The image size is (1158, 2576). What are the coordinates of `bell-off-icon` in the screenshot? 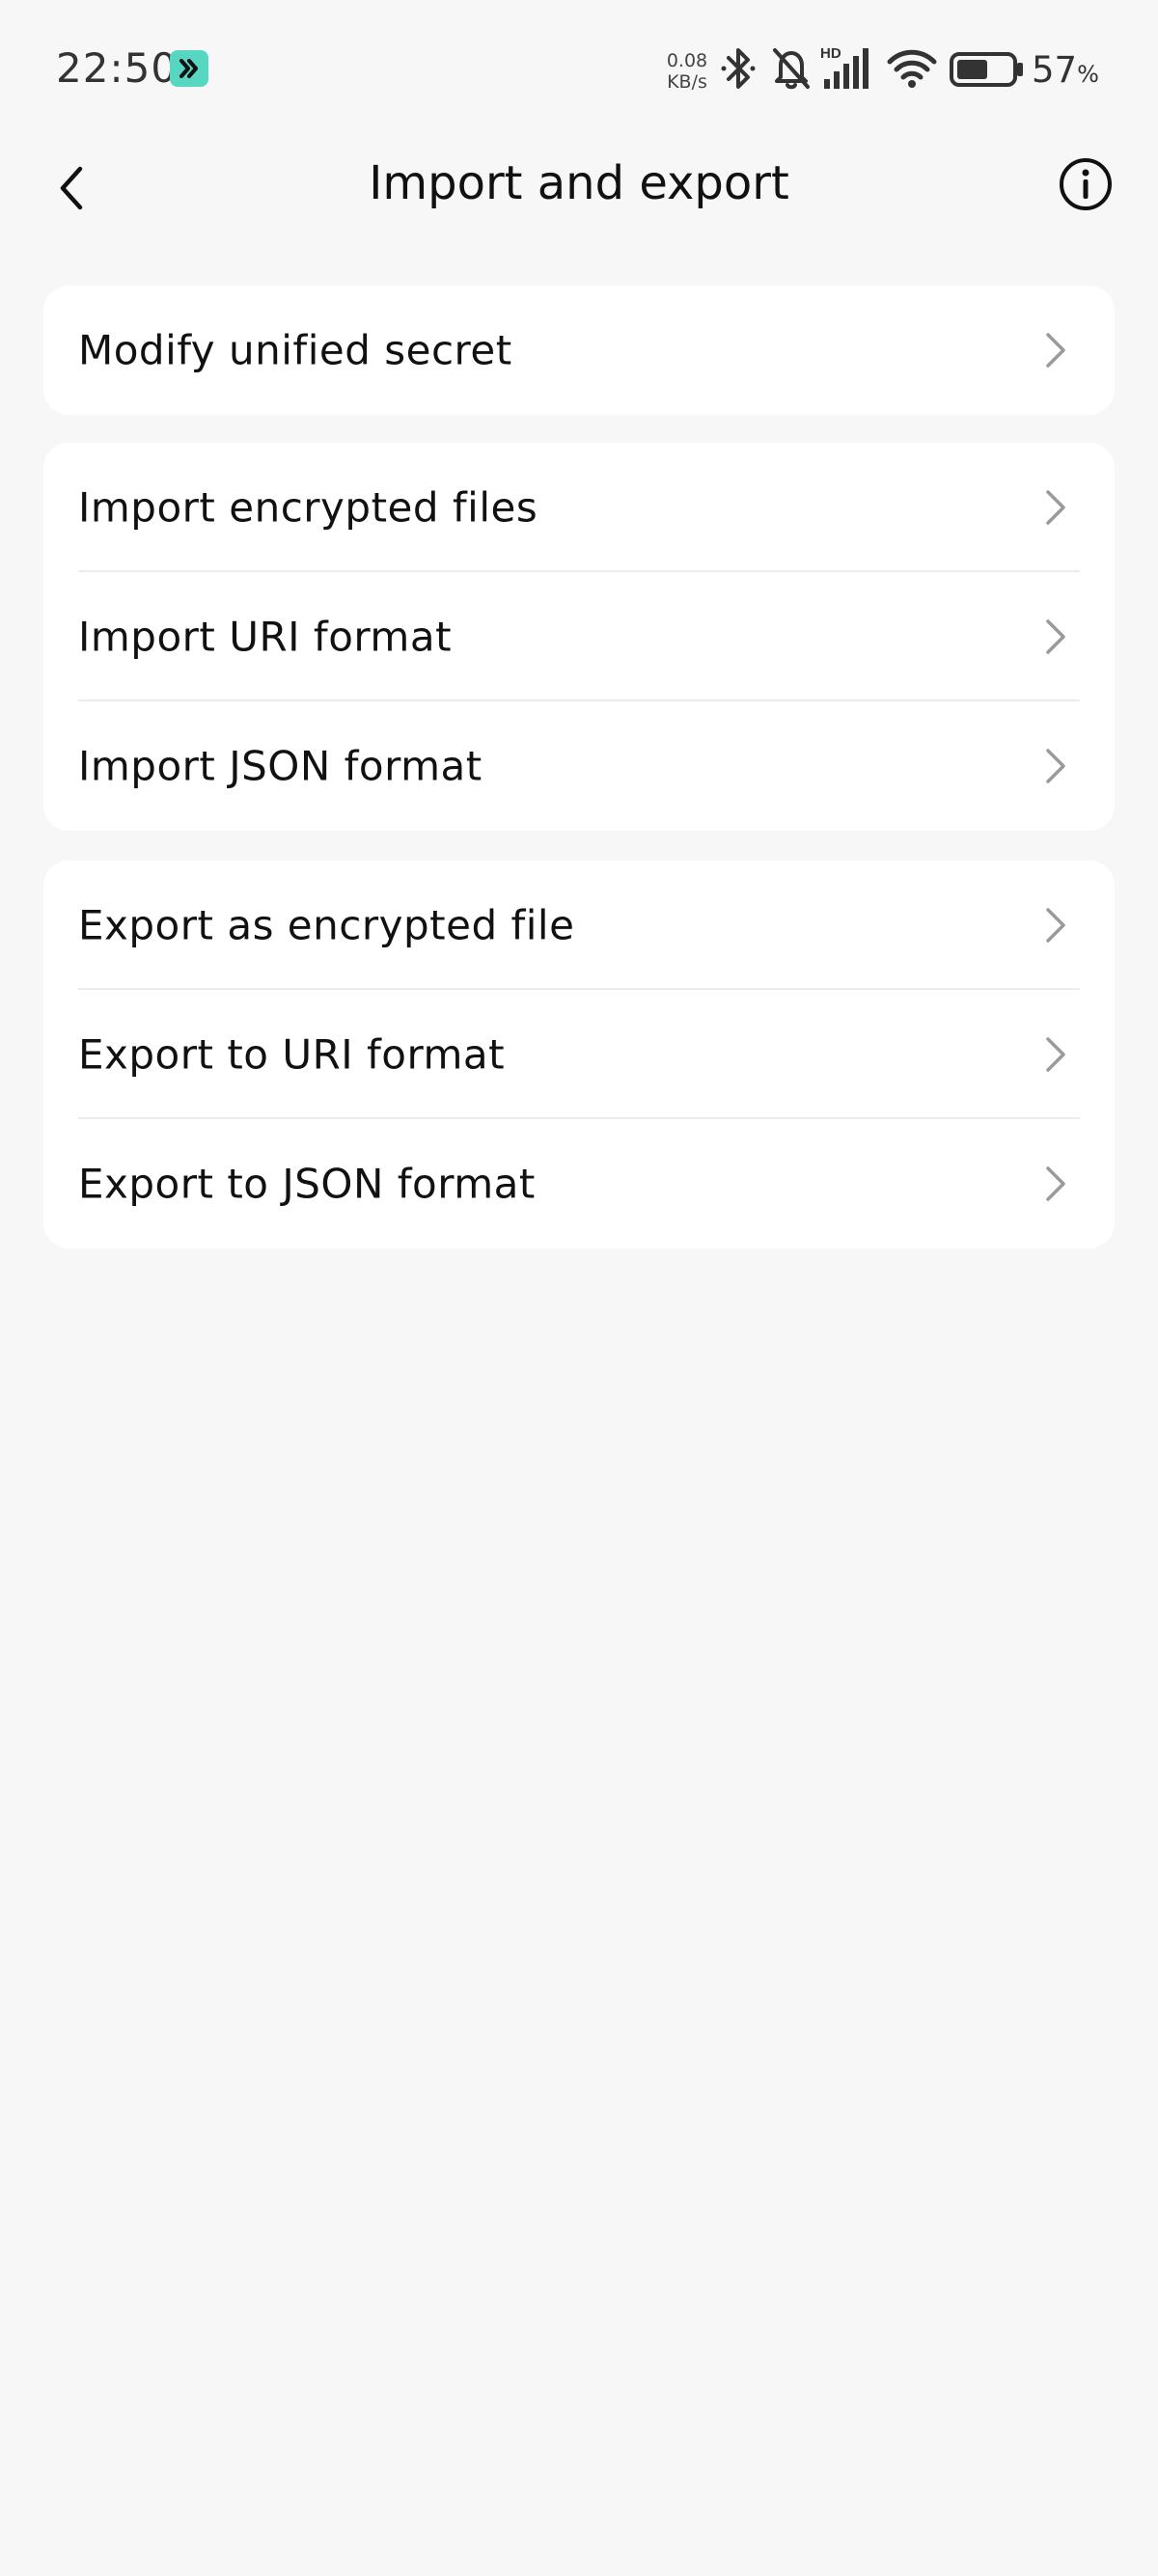 It's located at (791, 70).